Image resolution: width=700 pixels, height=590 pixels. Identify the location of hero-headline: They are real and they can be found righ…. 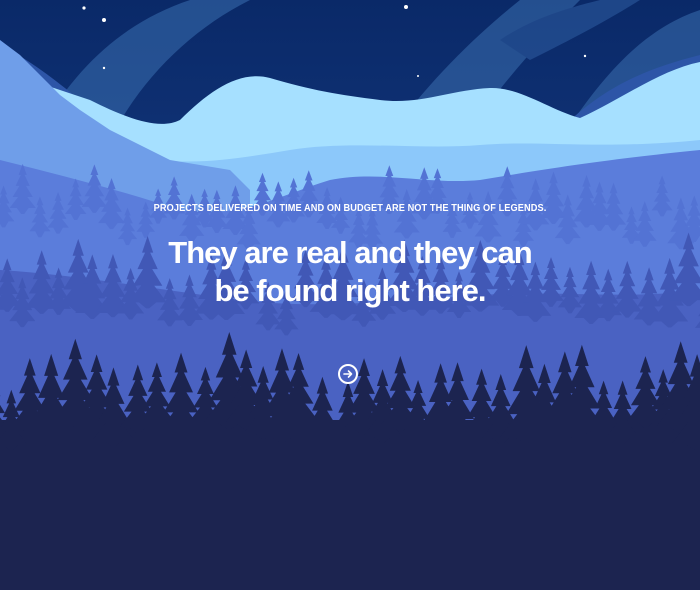
(350, 271).